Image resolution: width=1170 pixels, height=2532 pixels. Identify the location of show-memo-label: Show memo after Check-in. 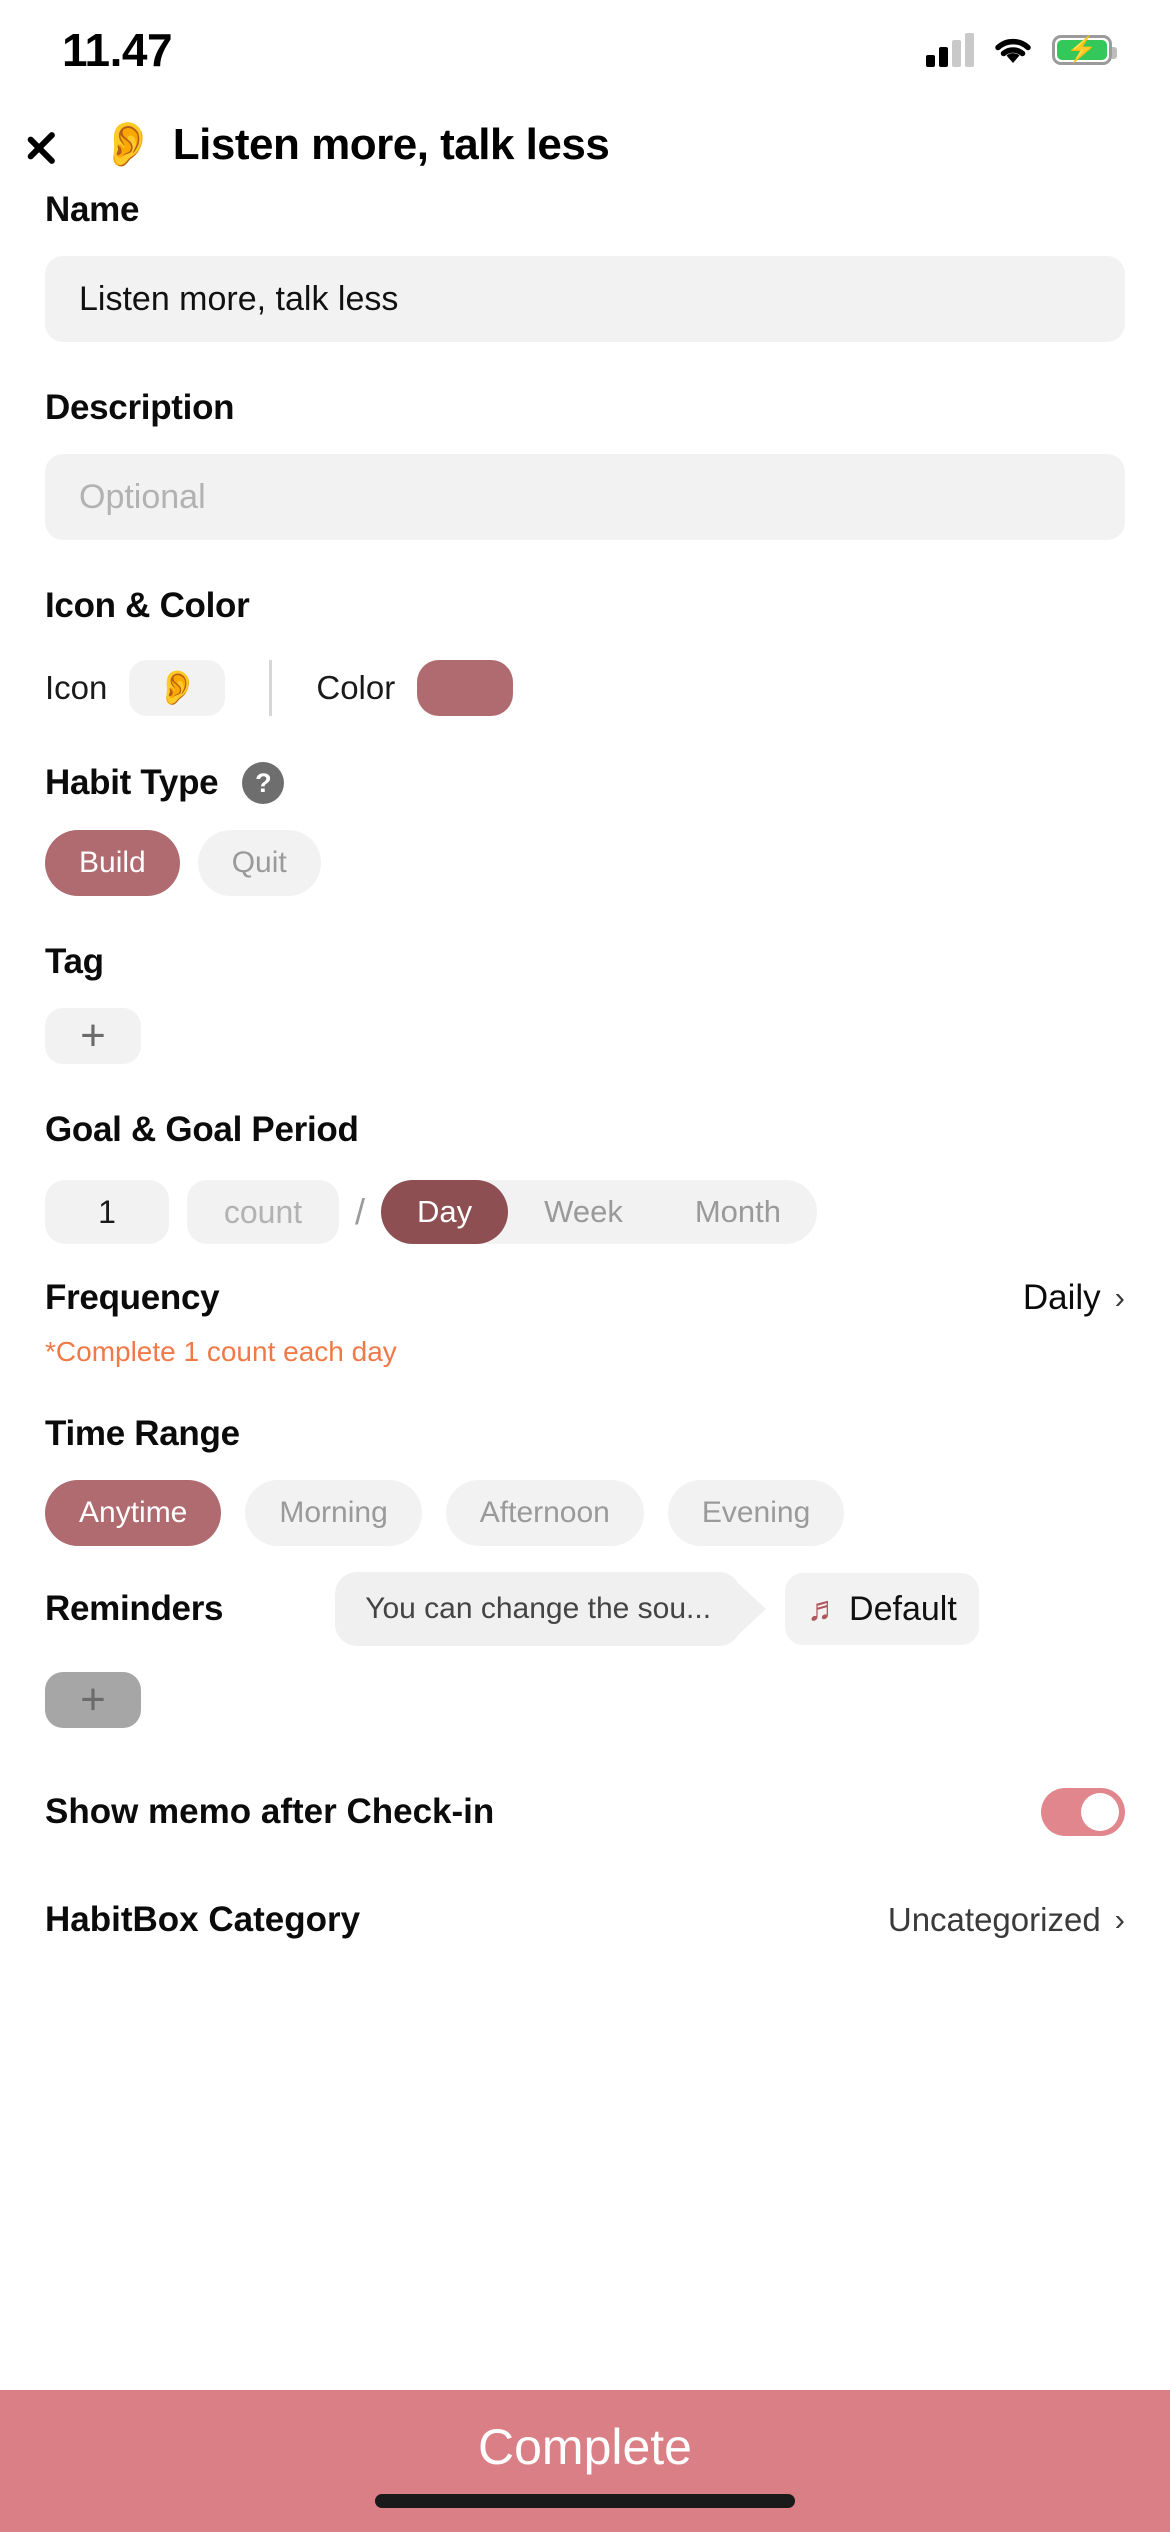
(270, 1811).